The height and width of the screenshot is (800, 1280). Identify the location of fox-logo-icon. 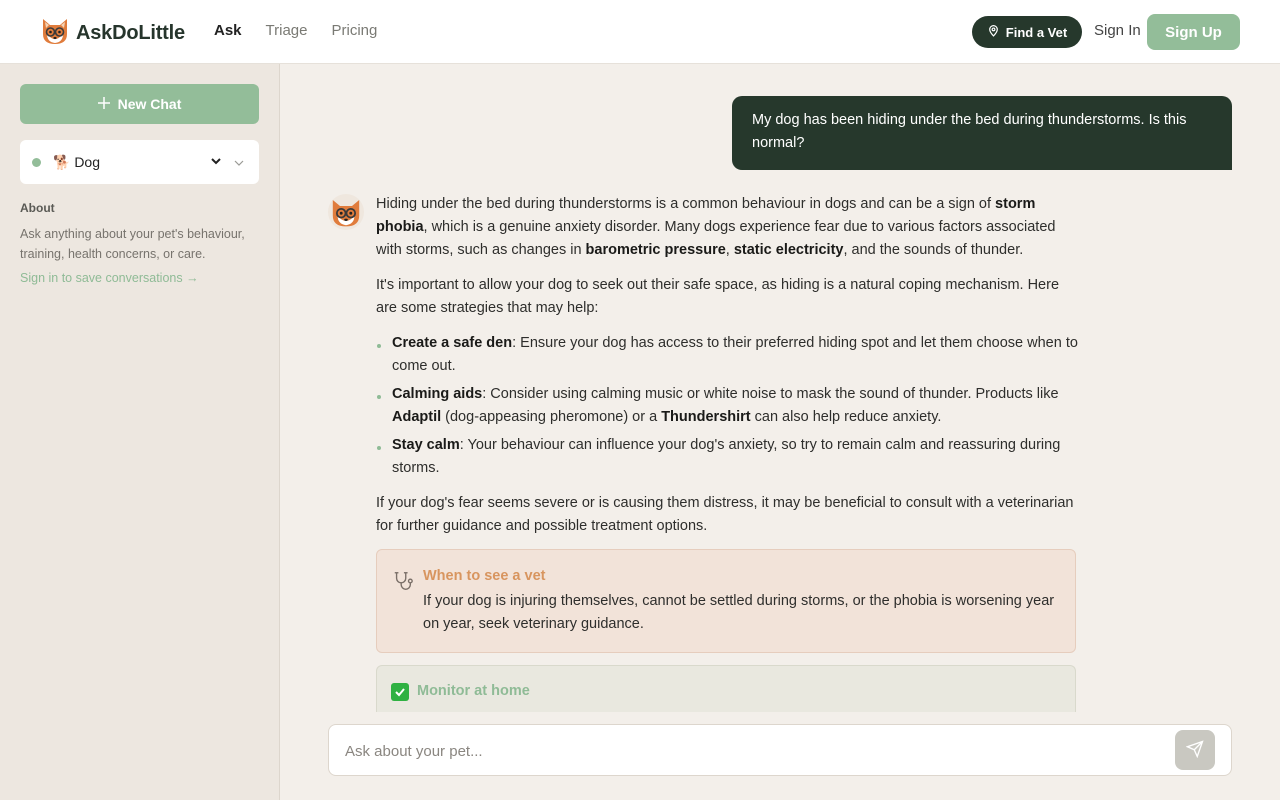
(55, 33).